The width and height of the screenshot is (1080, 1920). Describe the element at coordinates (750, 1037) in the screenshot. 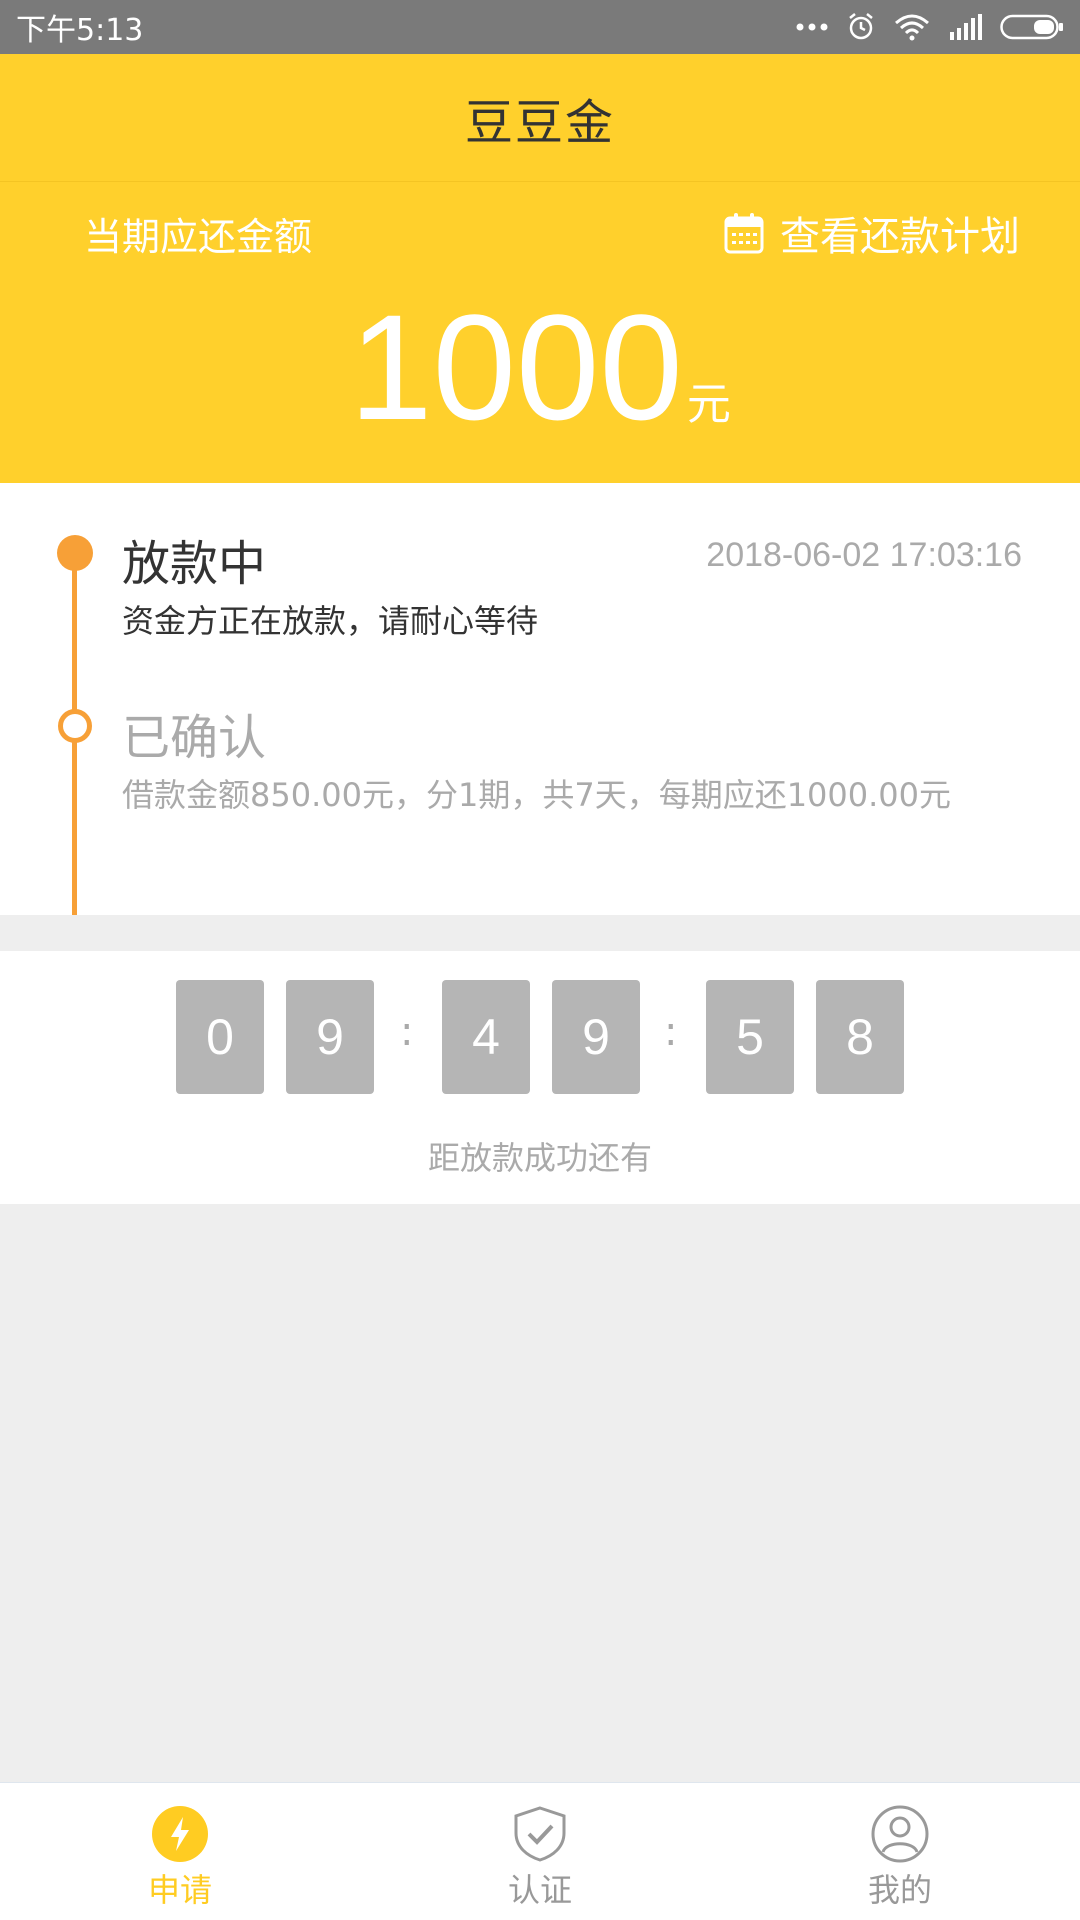

I see `countdown-digit-second-tens: 5` at that location.